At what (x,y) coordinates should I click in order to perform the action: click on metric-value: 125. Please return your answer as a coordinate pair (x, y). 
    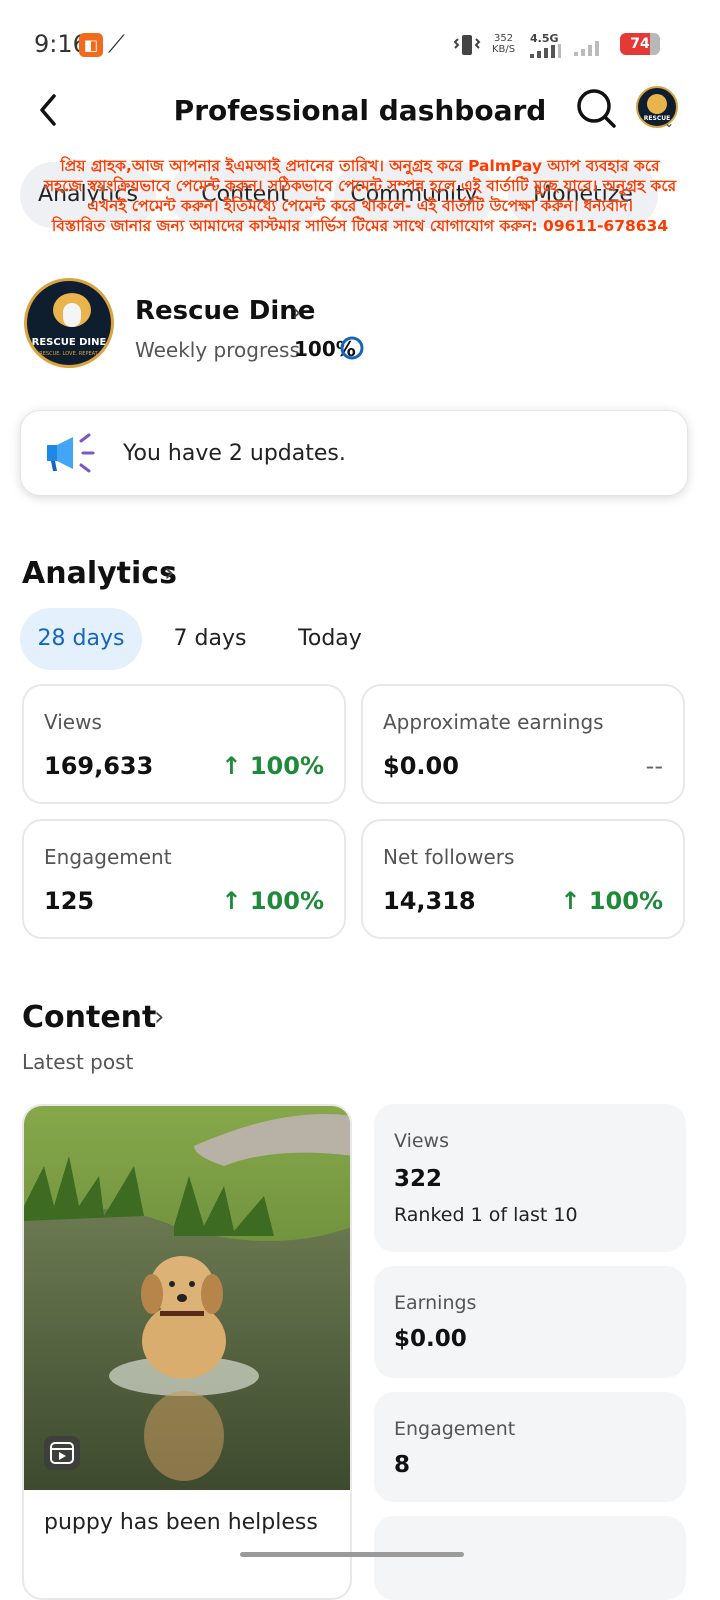
    Looking at the image, I should click on (69, 901).